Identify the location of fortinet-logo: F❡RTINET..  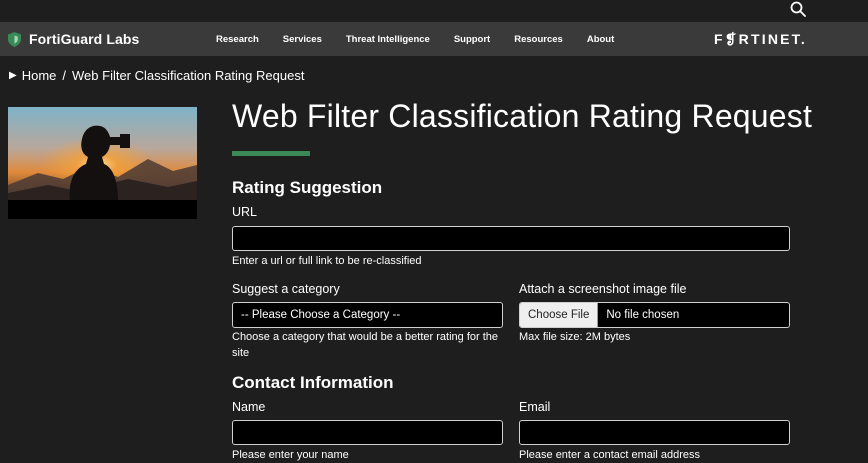
(760, 39).